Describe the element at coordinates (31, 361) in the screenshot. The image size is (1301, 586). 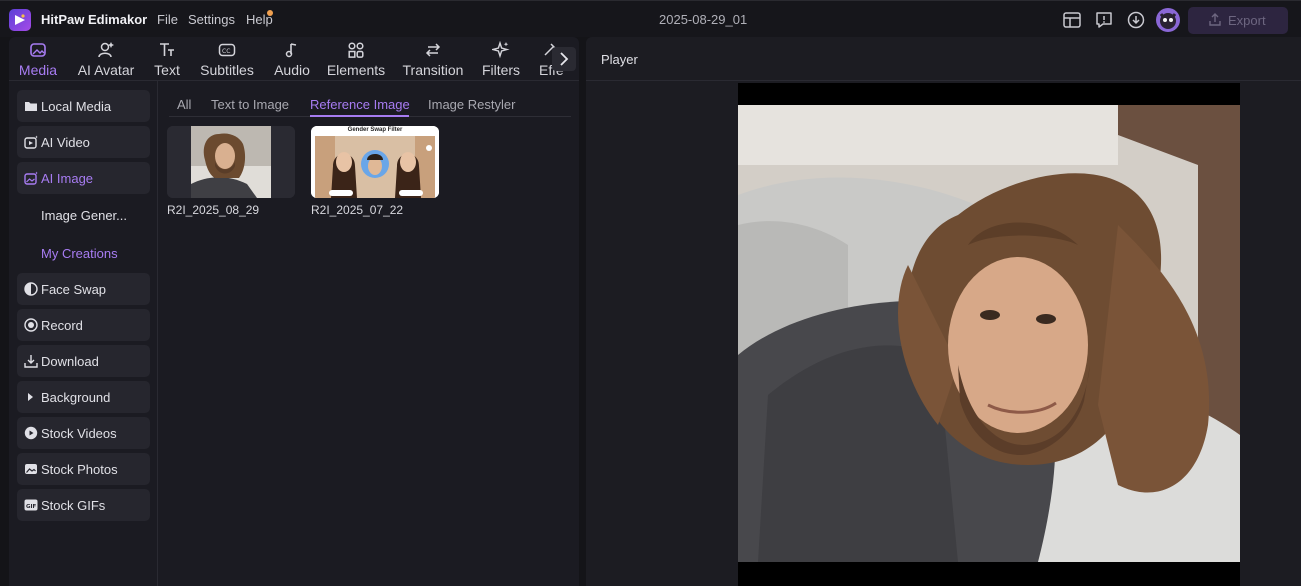
I see `download-icon` at that location.